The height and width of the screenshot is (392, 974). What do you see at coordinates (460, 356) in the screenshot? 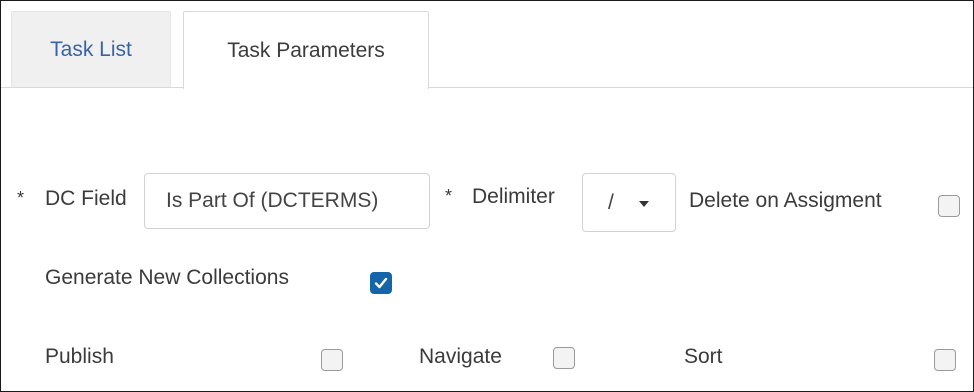
I see `navigate-label: Navigate` at bounding box center [460, 356].